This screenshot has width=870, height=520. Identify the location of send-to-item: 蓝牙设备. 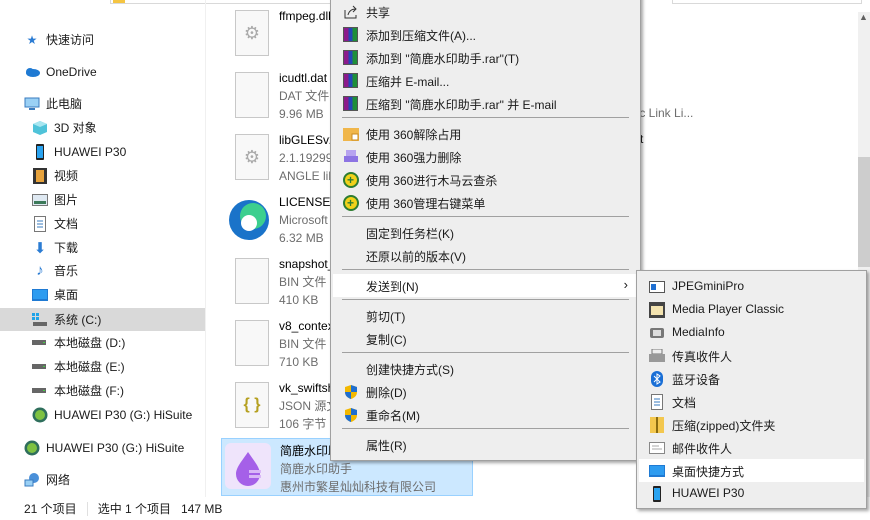
(751, 378).